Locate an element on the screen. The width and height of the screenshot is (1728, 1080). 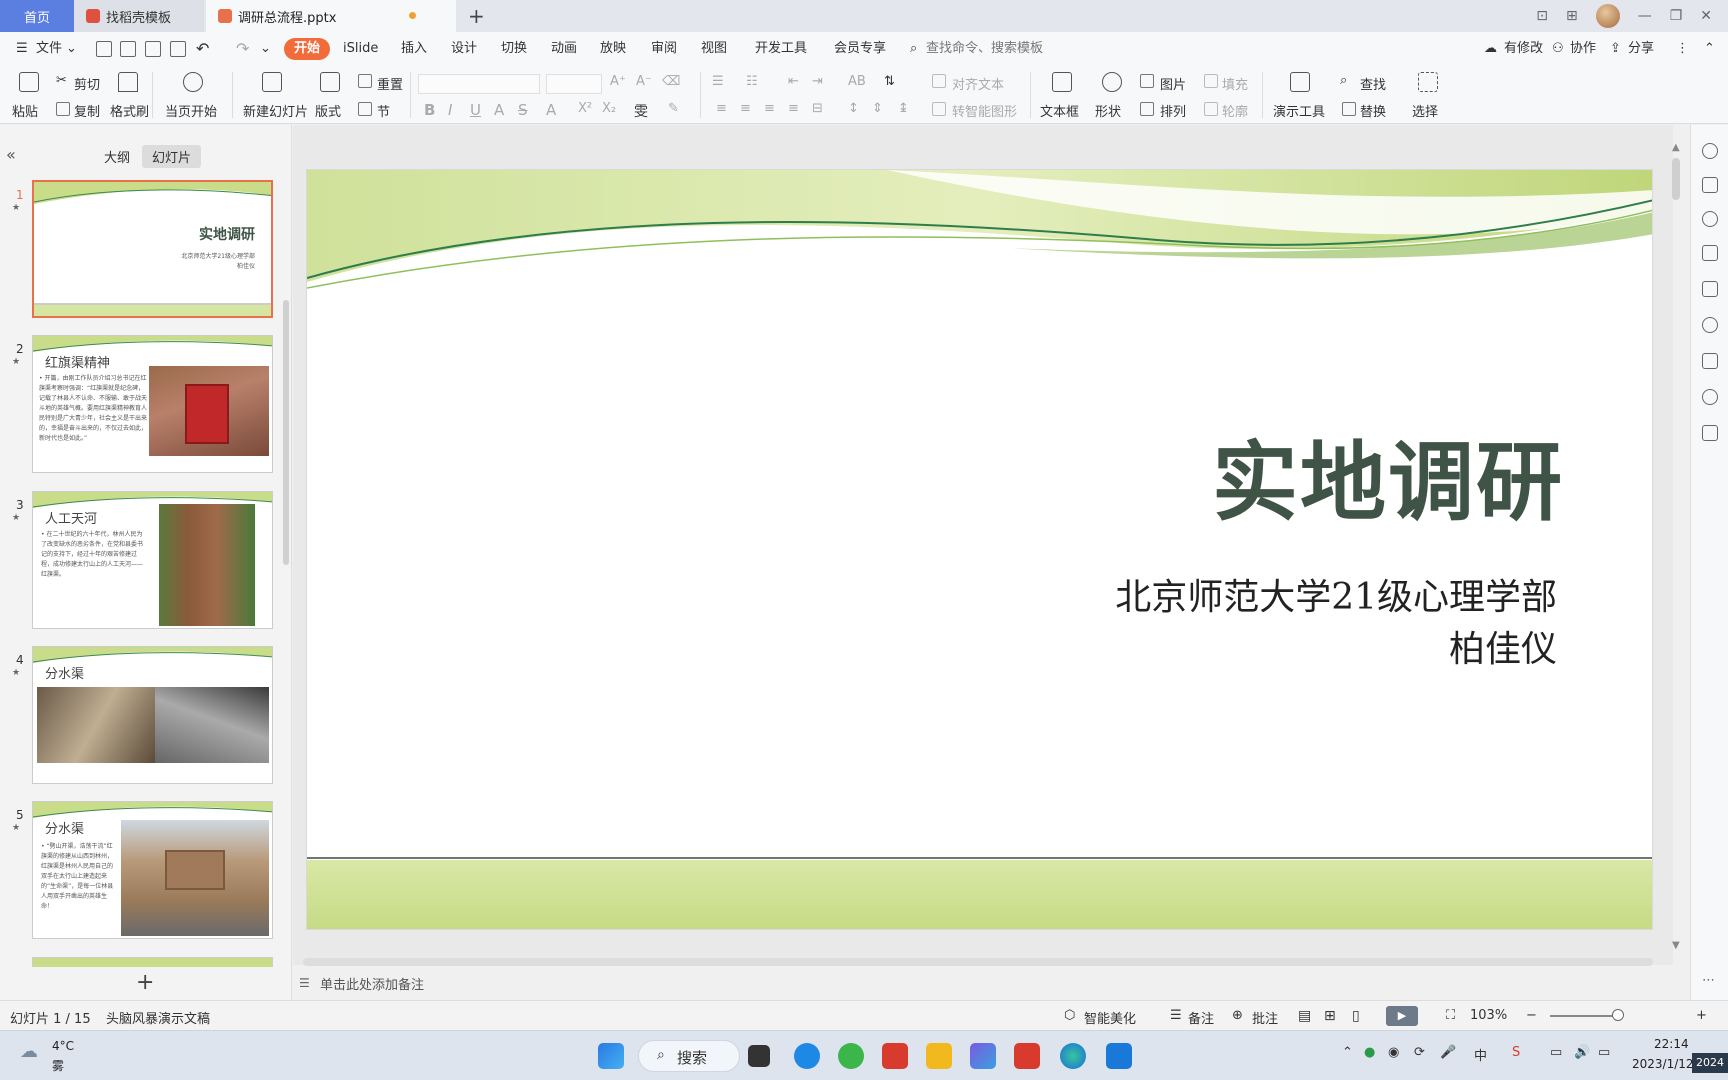
zoom-level: 103% is located at coordinates (1488, 1015).